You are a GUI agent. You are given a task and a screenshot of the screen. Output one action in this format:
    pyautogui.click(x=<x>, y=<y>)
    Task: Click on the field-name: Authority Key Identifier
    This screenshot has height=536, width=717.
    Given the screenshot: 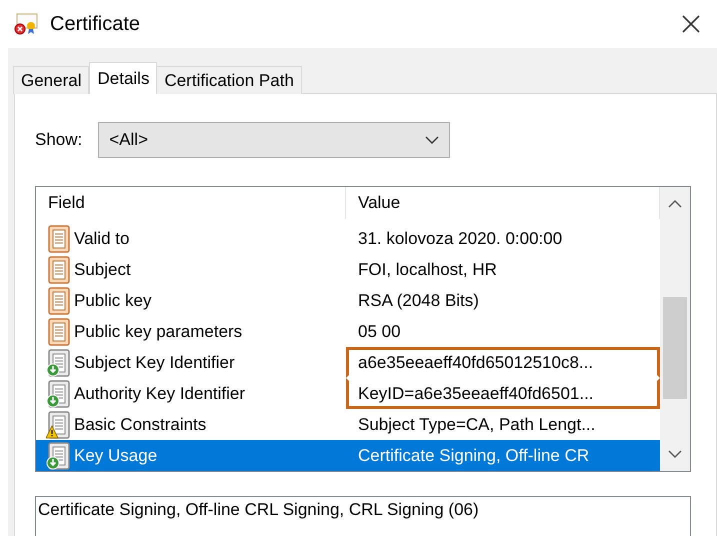 What is the action you would take?
    pyautogui.click(x=160, y=394)
    